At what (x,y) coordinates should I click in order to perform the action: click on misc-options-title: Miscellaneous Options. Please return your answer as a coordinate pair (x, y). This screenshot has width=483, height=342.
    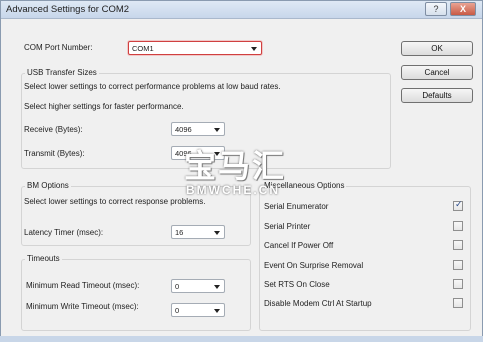
    Looking at the image, I should click on (304, 185).